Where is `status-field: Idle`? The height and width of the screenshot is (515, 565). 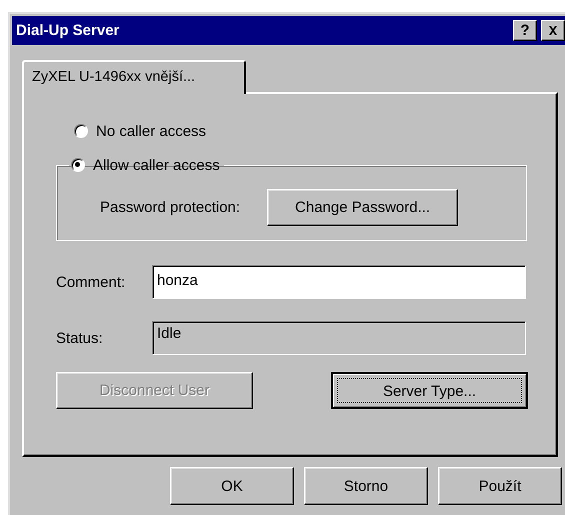
status-field: Idle is located at coordinates (339, 338).